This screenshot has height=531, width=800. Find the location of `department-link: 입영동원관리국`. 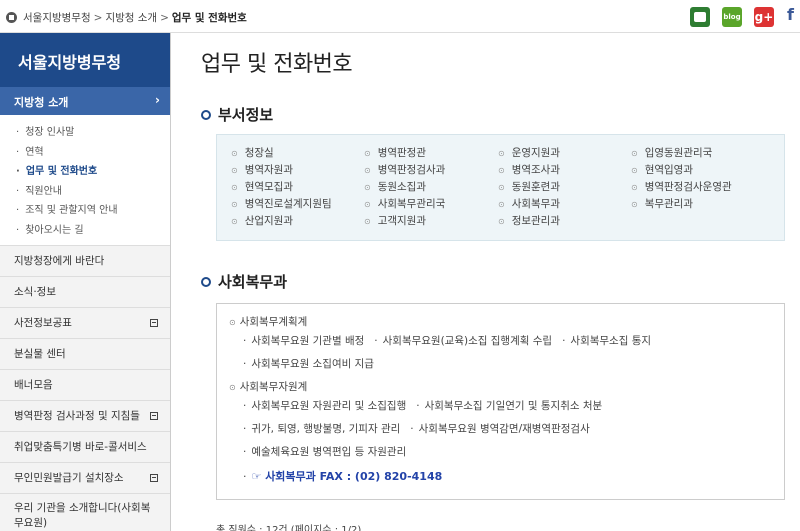

department-link: 입영동원관리국 is located at coordinates (672, 152).